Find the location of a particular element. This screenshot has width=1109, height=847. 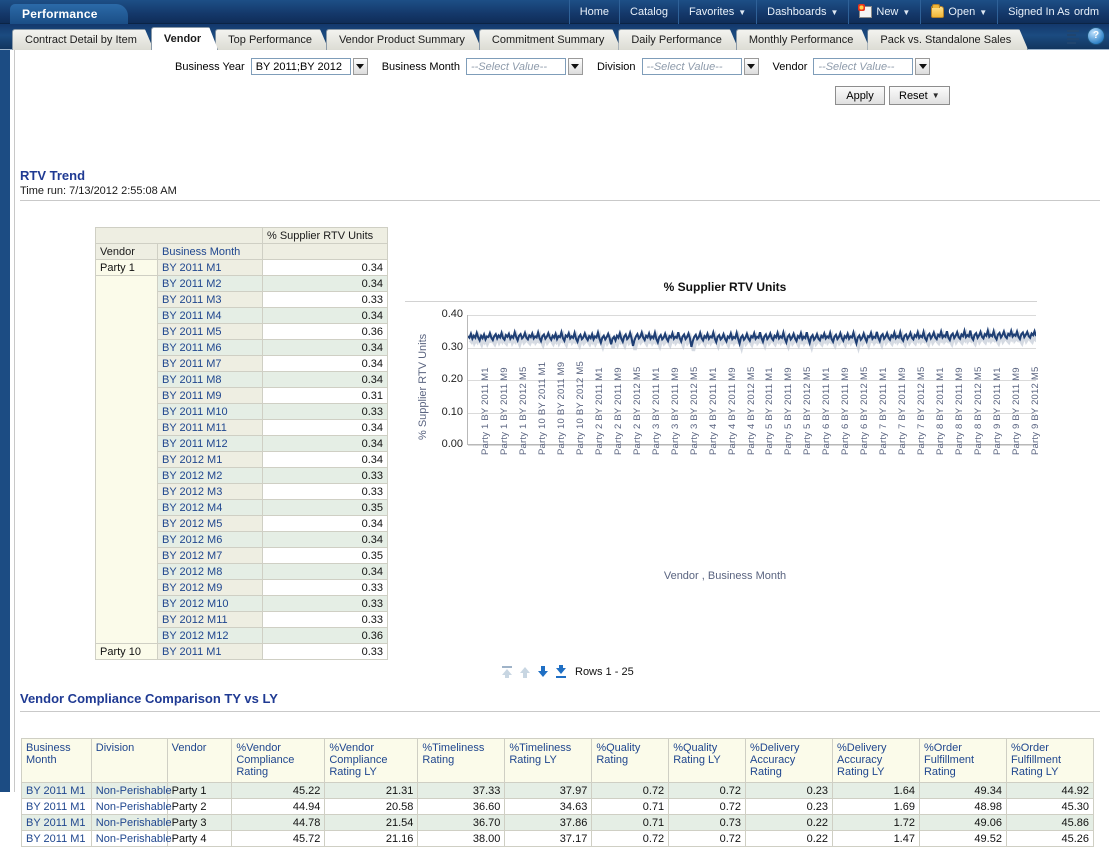

apply-button: Apply is located at coordinates (860, 95).